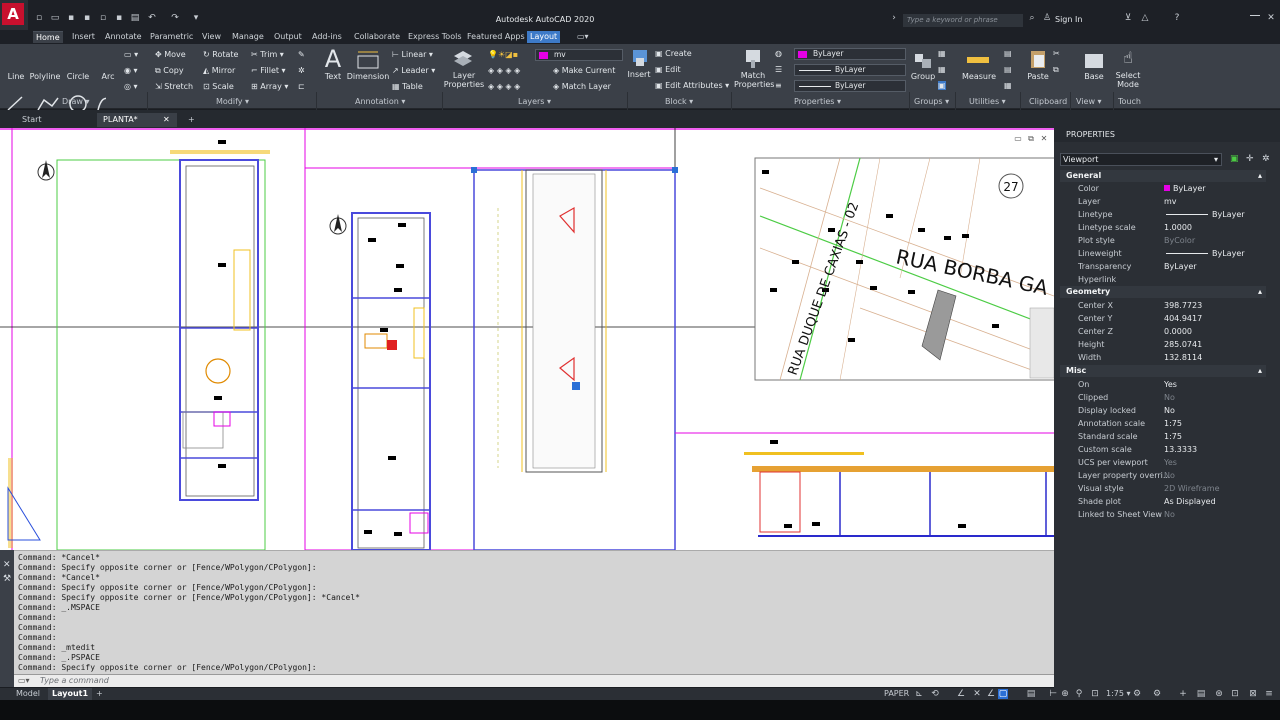  Describe the element at coordinates (435, 37) in the screenshot. I see `tab-express-tools: Express Tools` at that location.